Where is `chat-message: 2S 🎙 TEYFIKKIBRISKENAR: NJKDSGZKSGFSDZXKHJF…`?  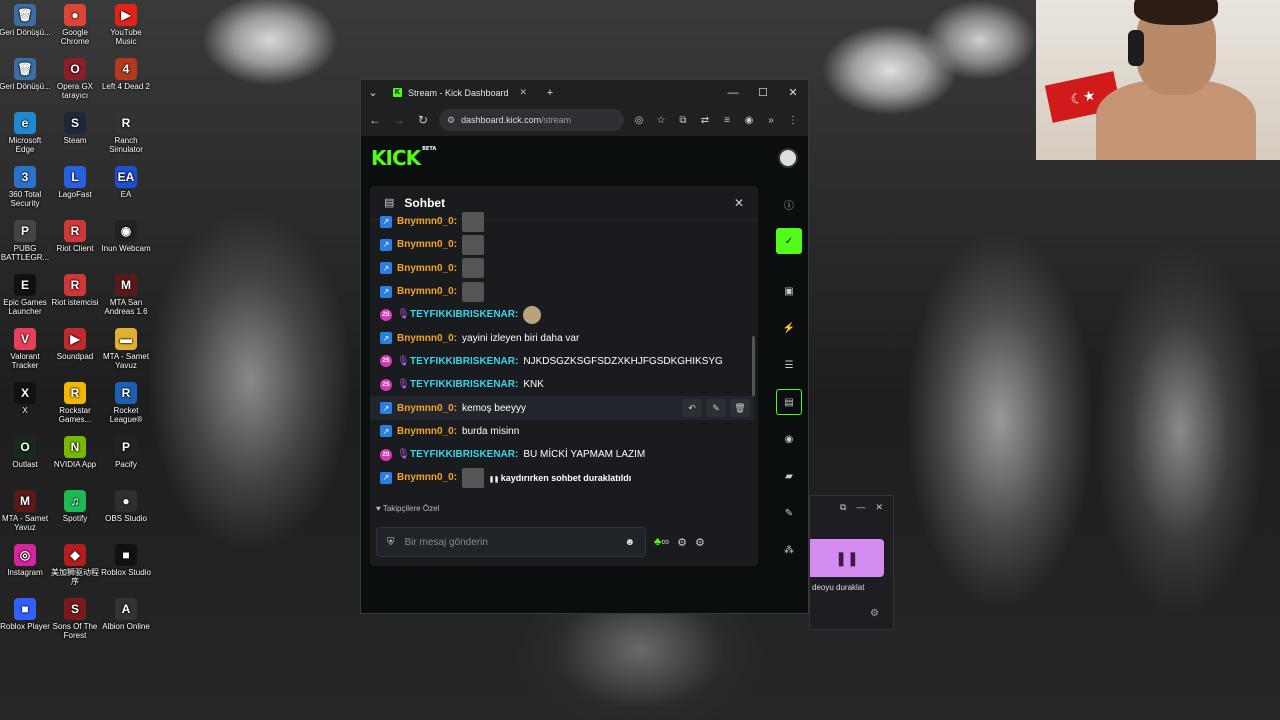 chat-message: 2S 🎙 TEYFIKKIBRISKENAR: NJKDSGZKSGFSDZXKHJF… is located at coordinates (569, 361).